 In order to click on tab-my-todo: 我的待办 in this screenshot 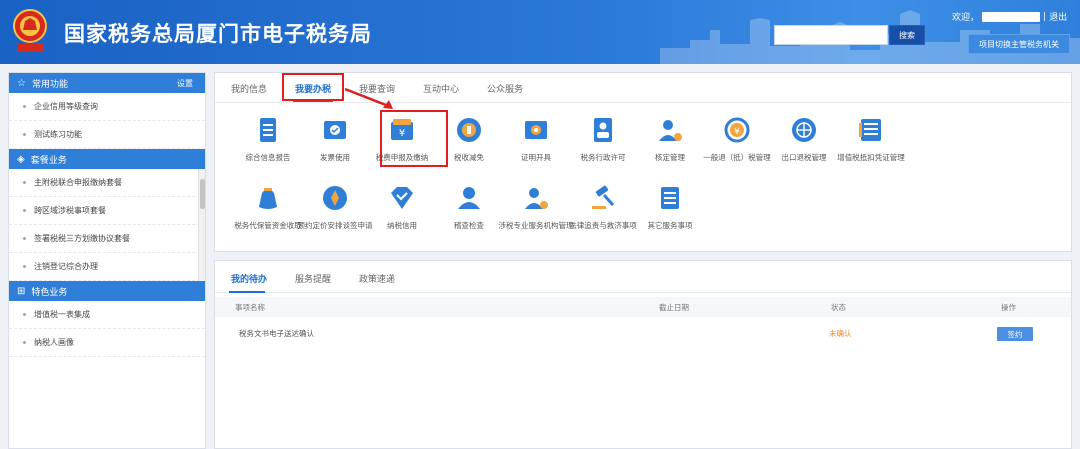, I will do `click(249, 278)`.